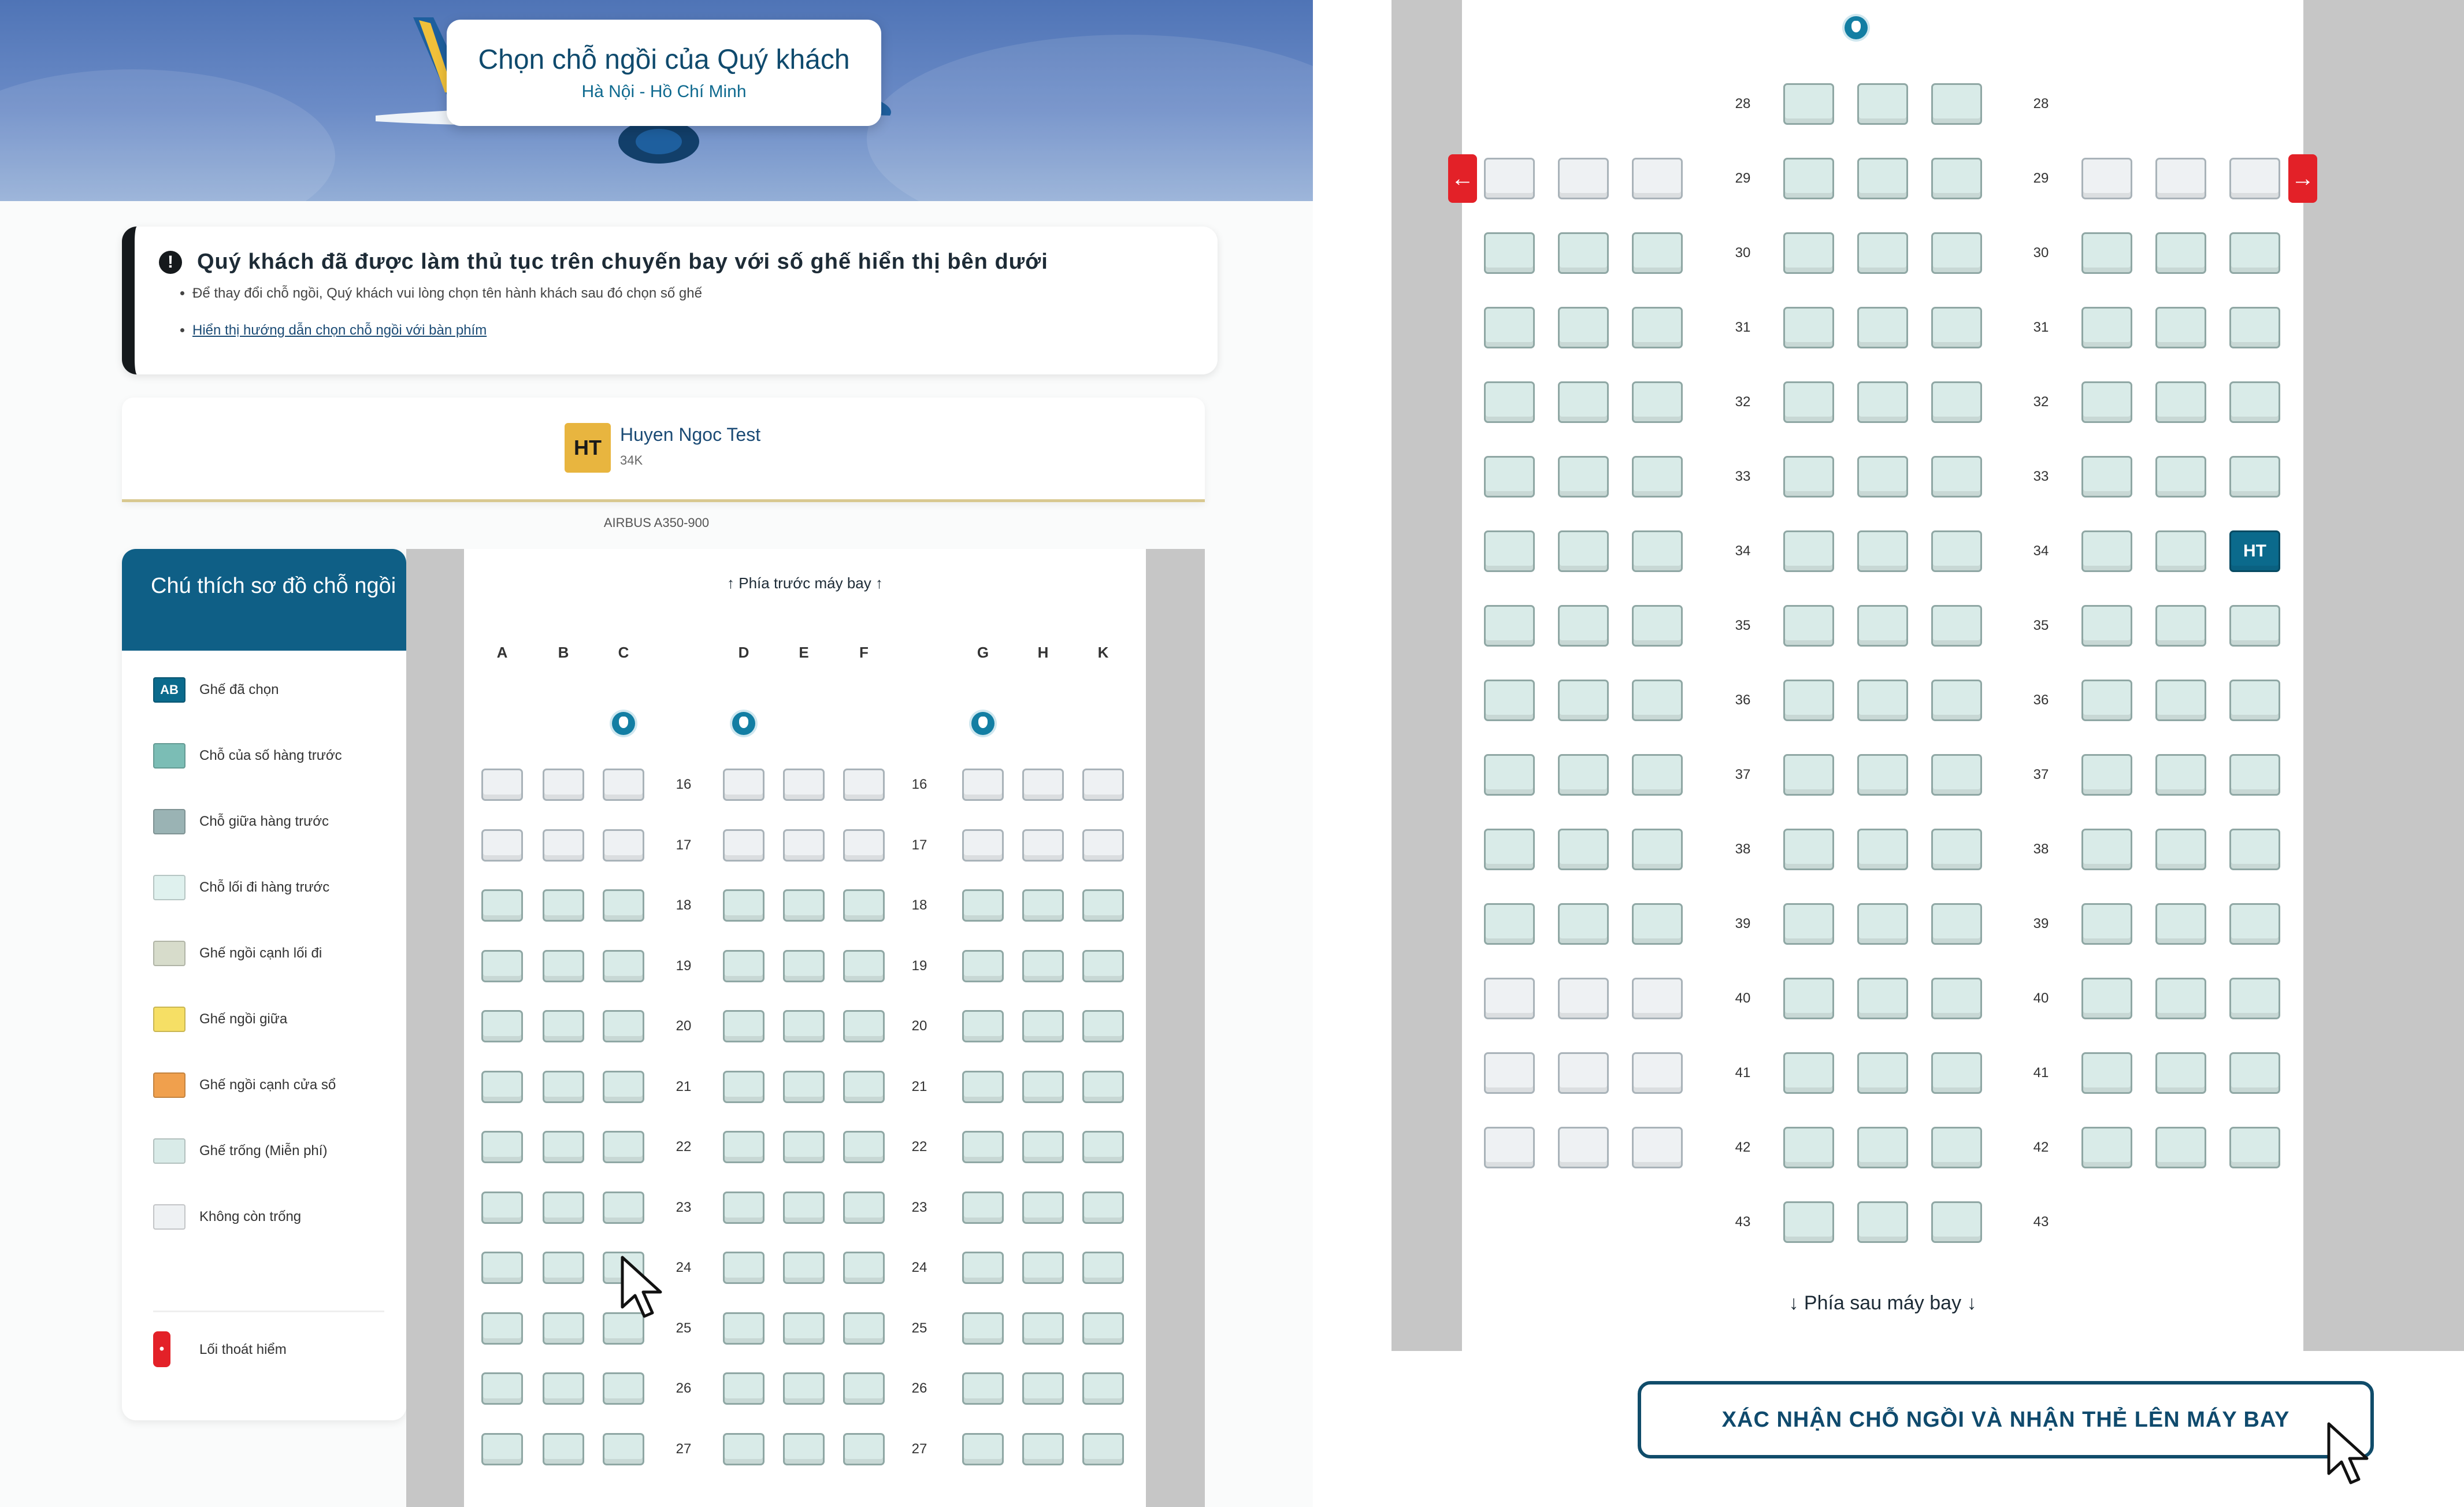 The height and width of the screenshot is (1507, 2464). I want to click on seat-25A, so click(502, 1329).